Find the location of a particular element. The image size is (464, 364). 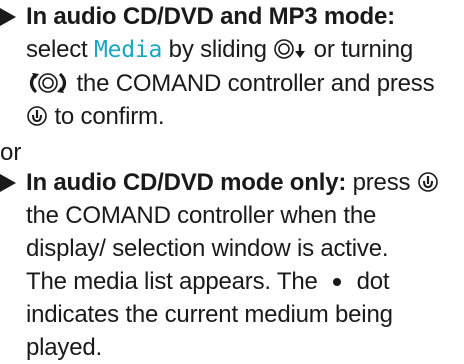

media-keyword: Media is located at coordinates (128, 50).